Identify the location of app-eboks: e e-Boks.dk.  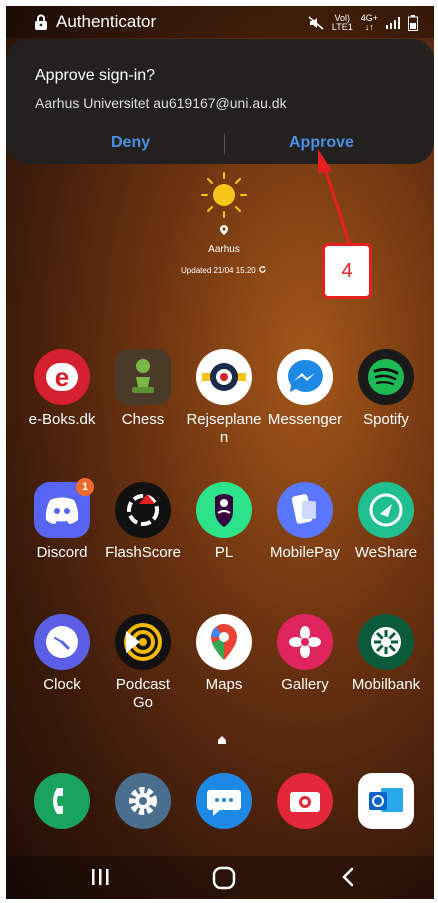
(62, 389).